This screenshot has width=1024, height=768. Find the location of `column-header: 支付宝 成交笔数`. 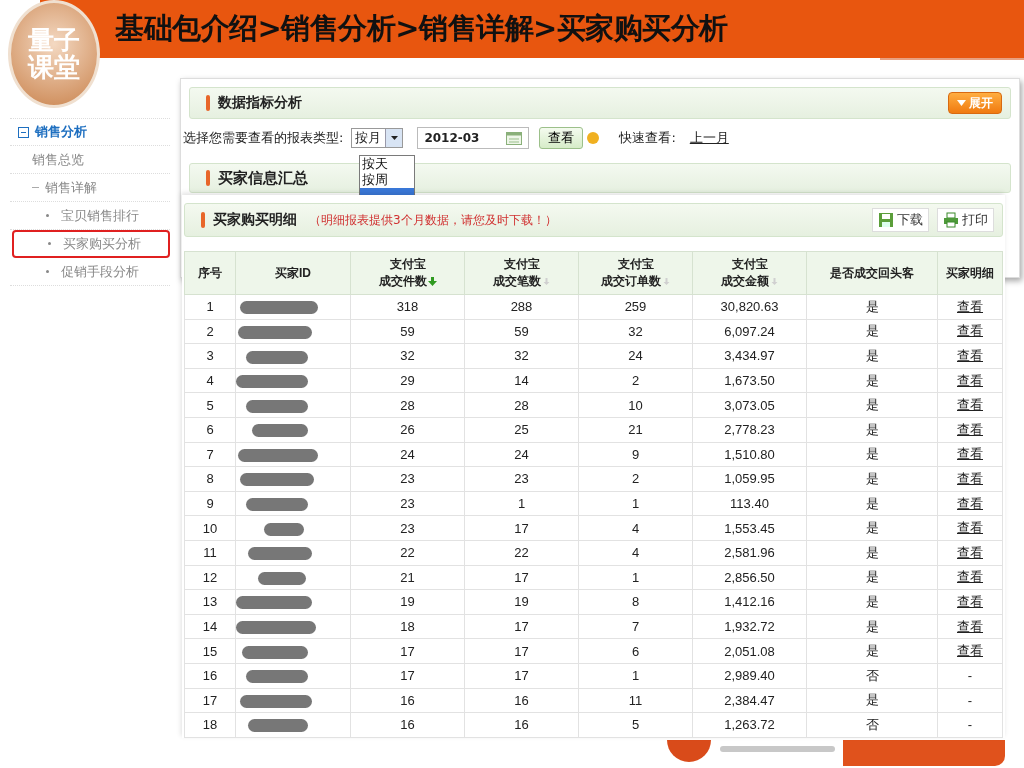

column-header: 支付宝 成交笔数 is located at coordinates (521, 273).